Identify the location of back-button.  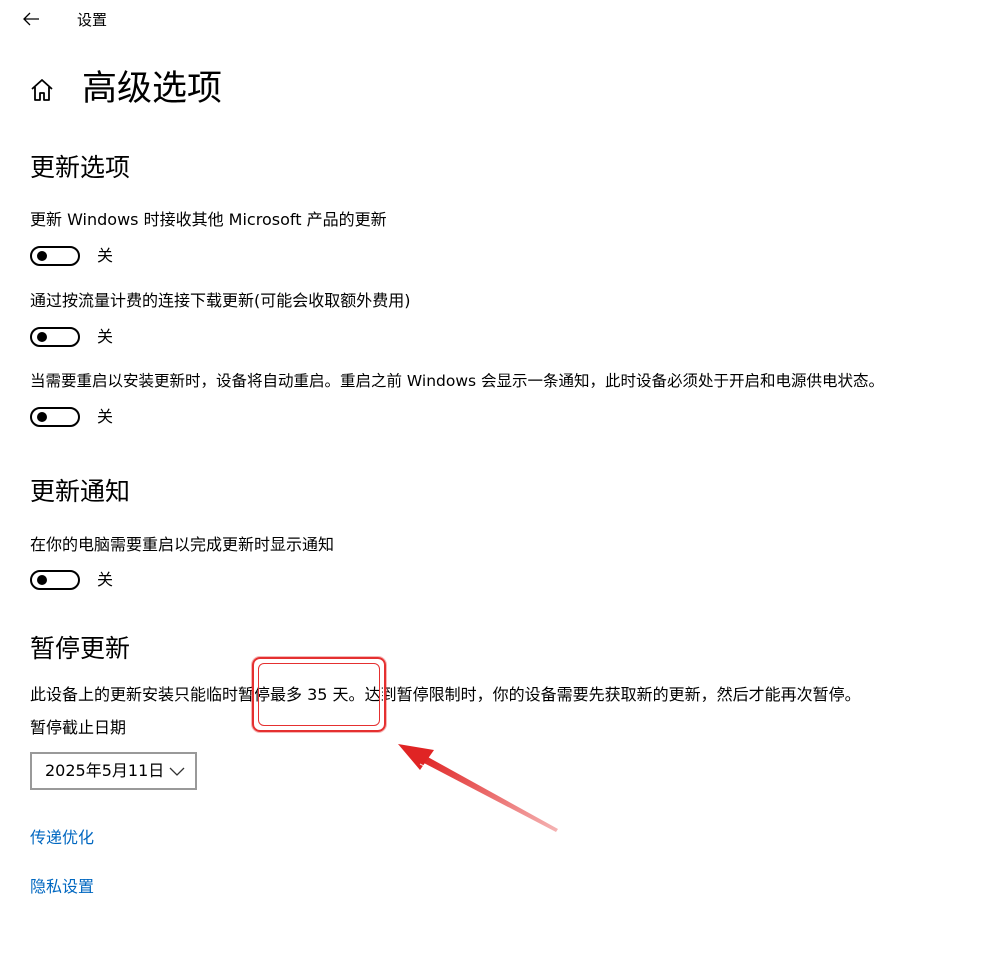
(31, 19).